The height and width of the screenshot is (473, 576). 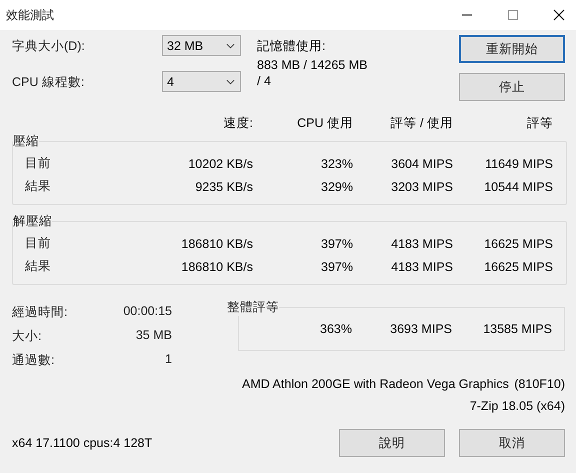 I want to click on setting-label: CPU 線程數:, so click(x=49, y=82).